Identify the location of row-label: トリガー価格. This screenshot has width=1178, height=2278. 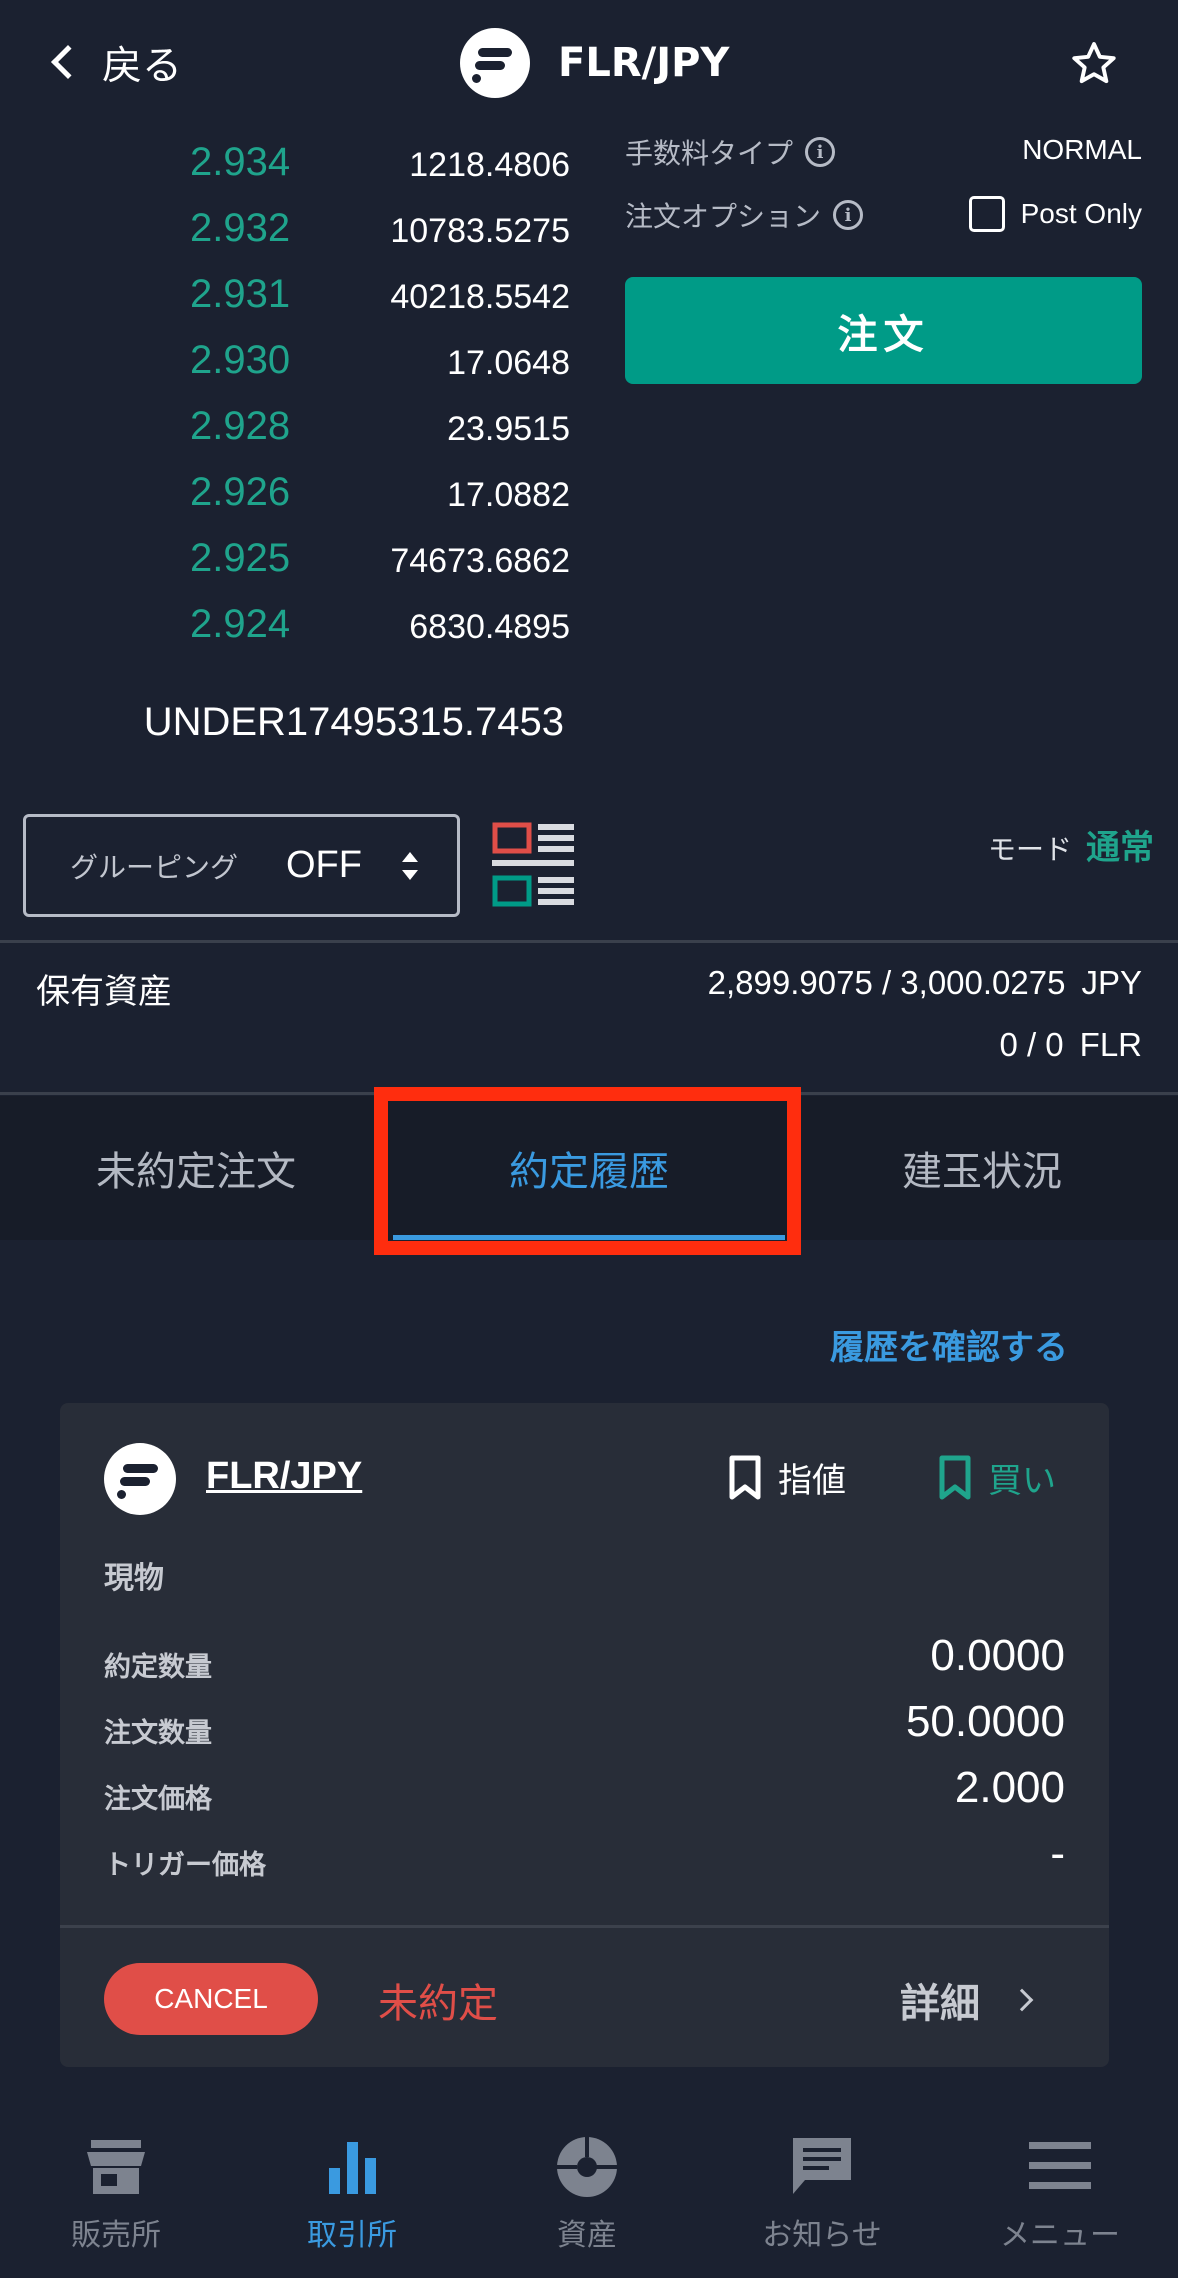
(185, 1865).